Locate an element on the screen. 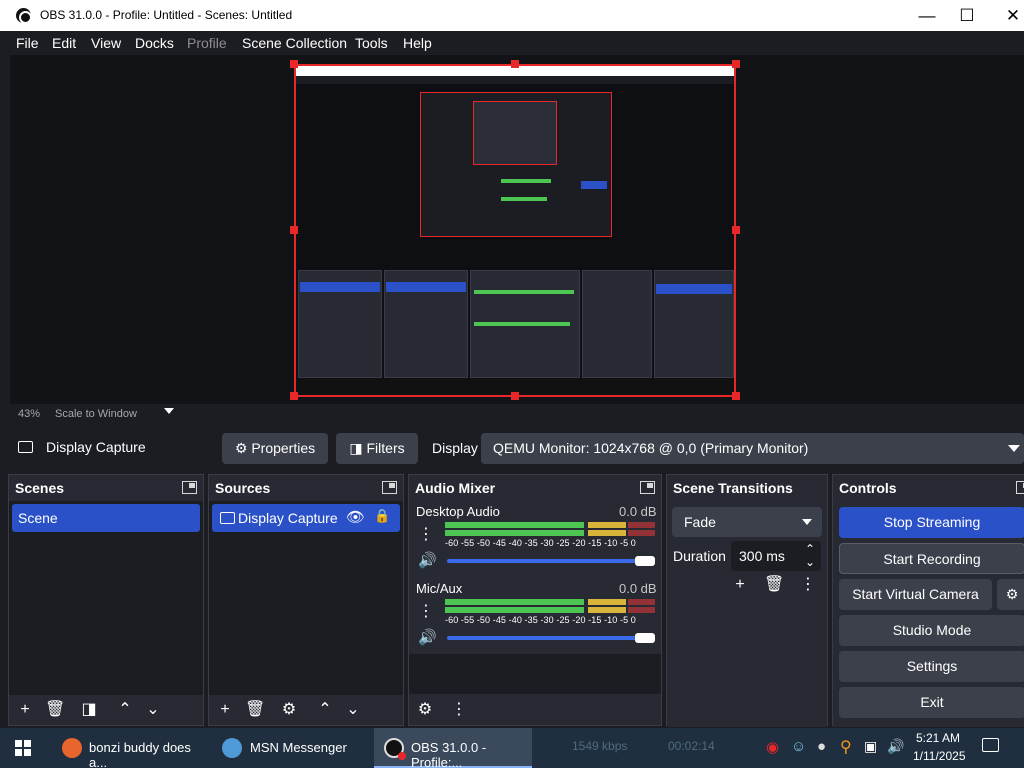 The image size is (1024, 768). menu-profile: Profile is located at coordinates (207, 43).